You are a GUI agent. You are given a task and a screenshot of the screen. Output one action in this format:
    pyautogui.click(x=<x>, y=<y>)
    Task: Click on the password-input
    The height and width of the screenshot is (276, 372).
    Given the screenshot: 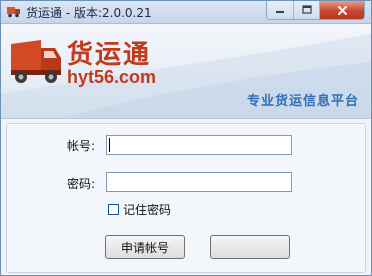 What is the action you would take?
    pyautogui.click(x=199, y=182)
    